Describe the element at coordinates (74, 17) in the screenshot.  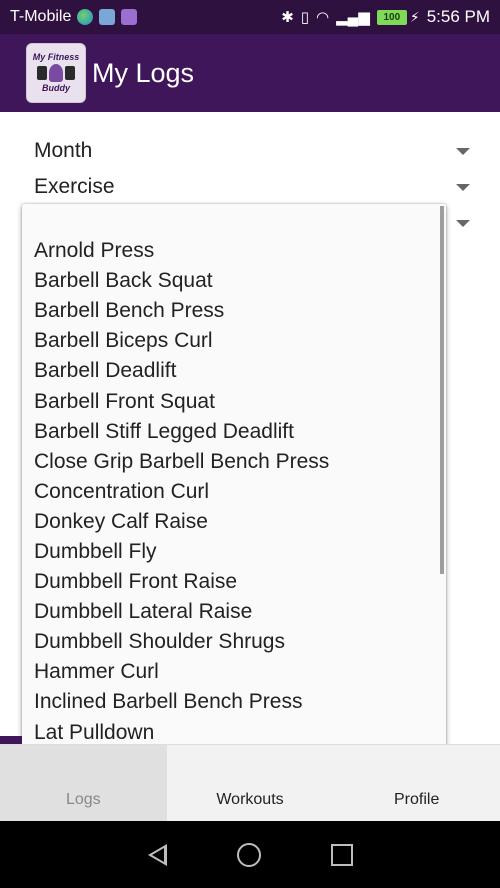
I see `status-left: T-Mobile` at that location.